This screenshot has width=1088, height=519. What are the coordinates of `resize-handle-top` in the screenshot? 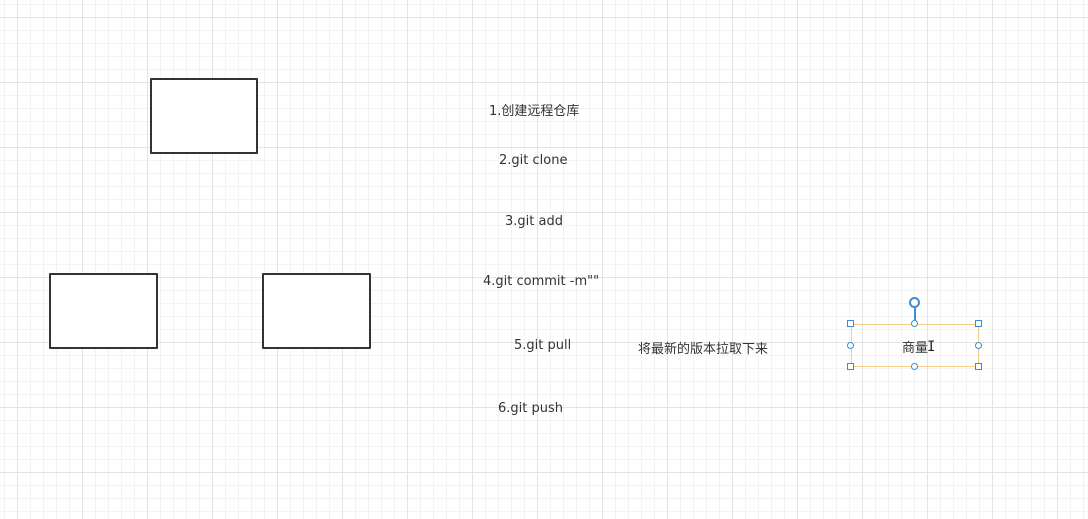 It's located at (914, 323).